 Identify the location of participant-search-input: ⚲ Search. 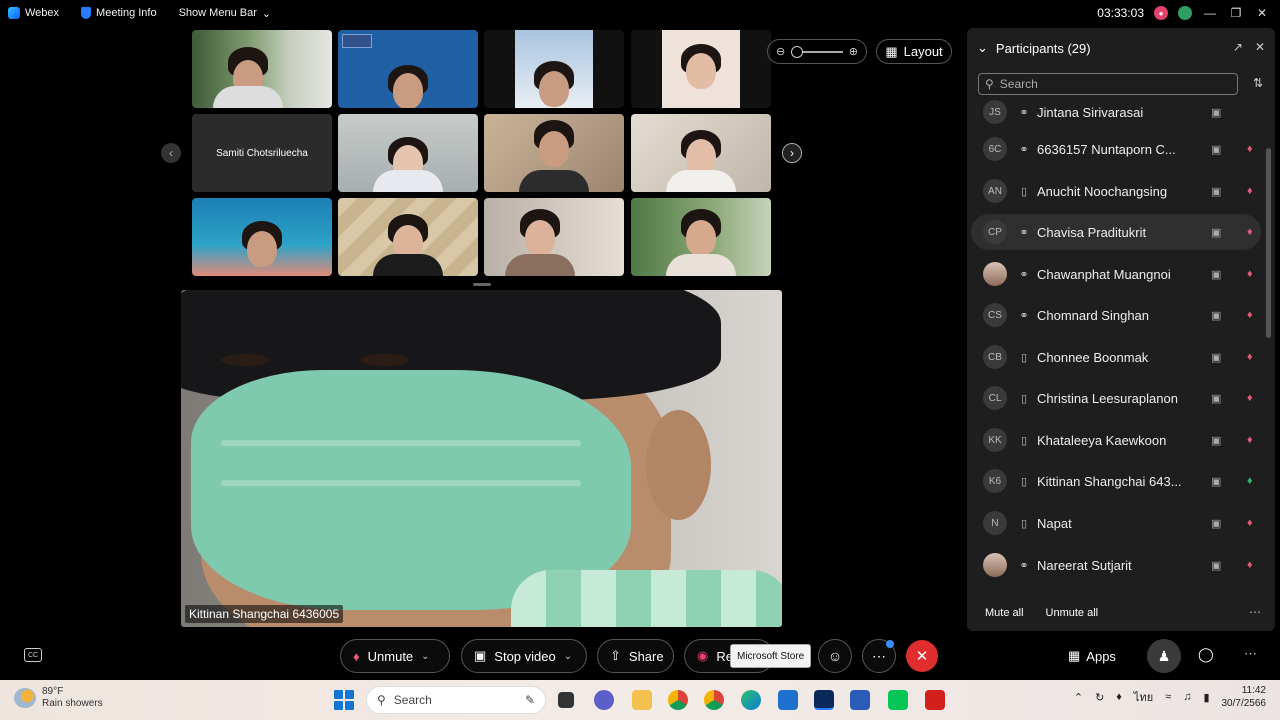
(1108, 84).